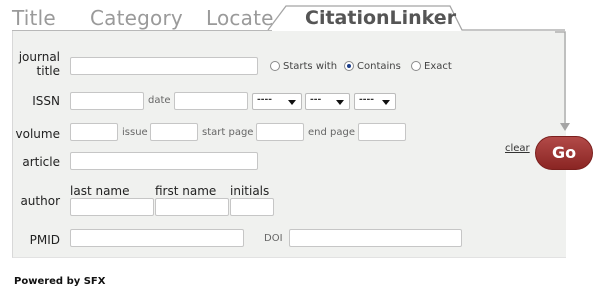  I want to click on end-page-label: end page, so click(331, 132).